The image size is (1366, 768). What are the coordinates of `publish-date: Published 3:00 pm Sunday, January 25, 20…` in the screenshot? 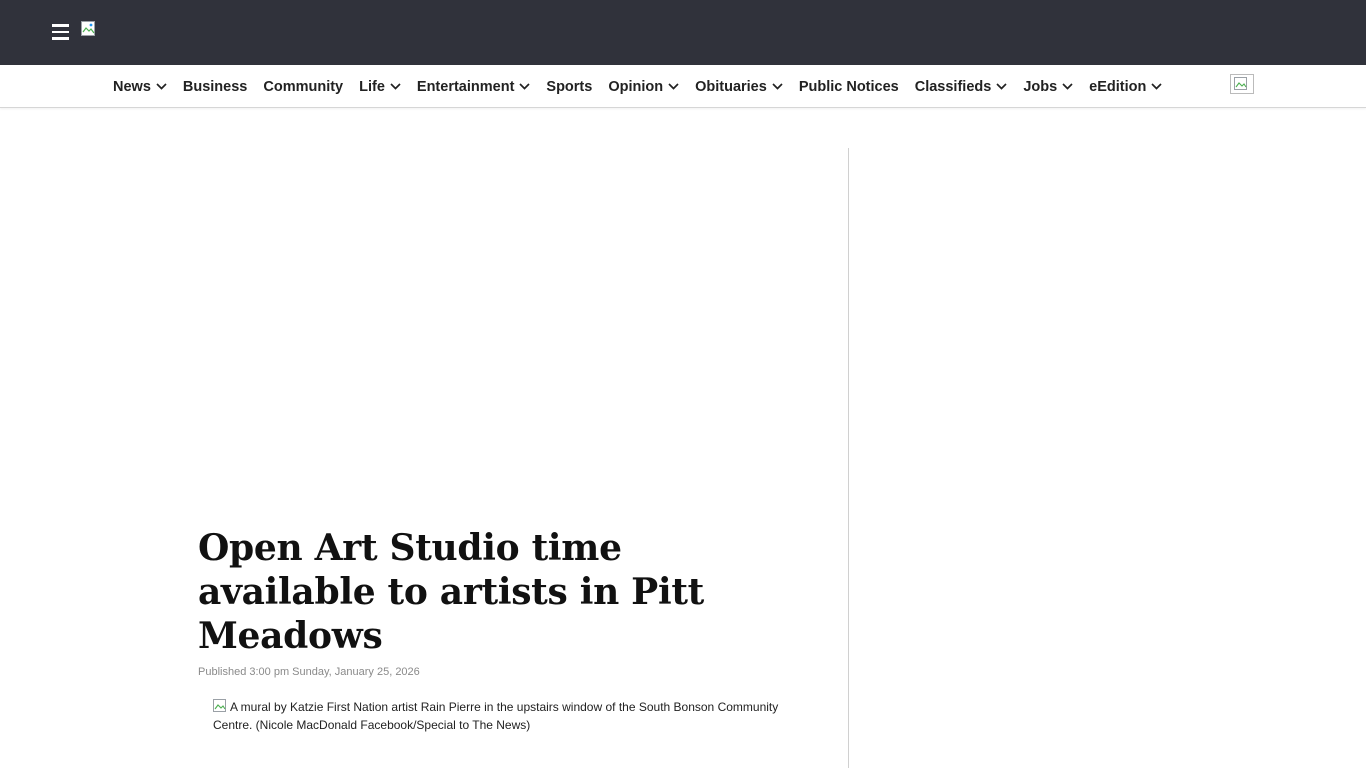 It's located at (309, 672).